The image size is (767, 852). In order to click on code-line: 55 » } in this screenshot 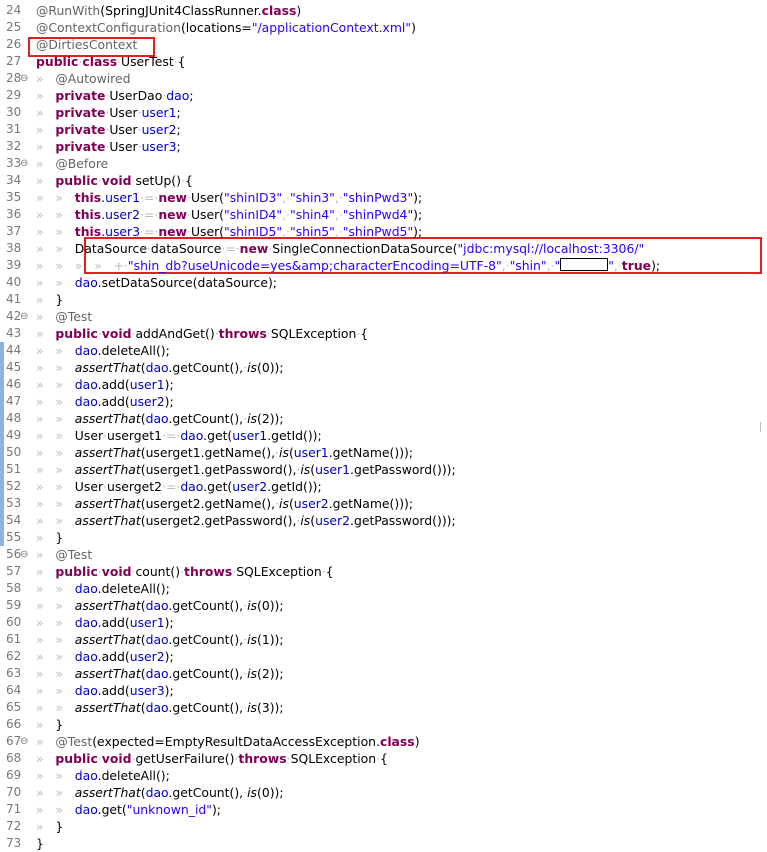, I will do `click(383, 537)`.